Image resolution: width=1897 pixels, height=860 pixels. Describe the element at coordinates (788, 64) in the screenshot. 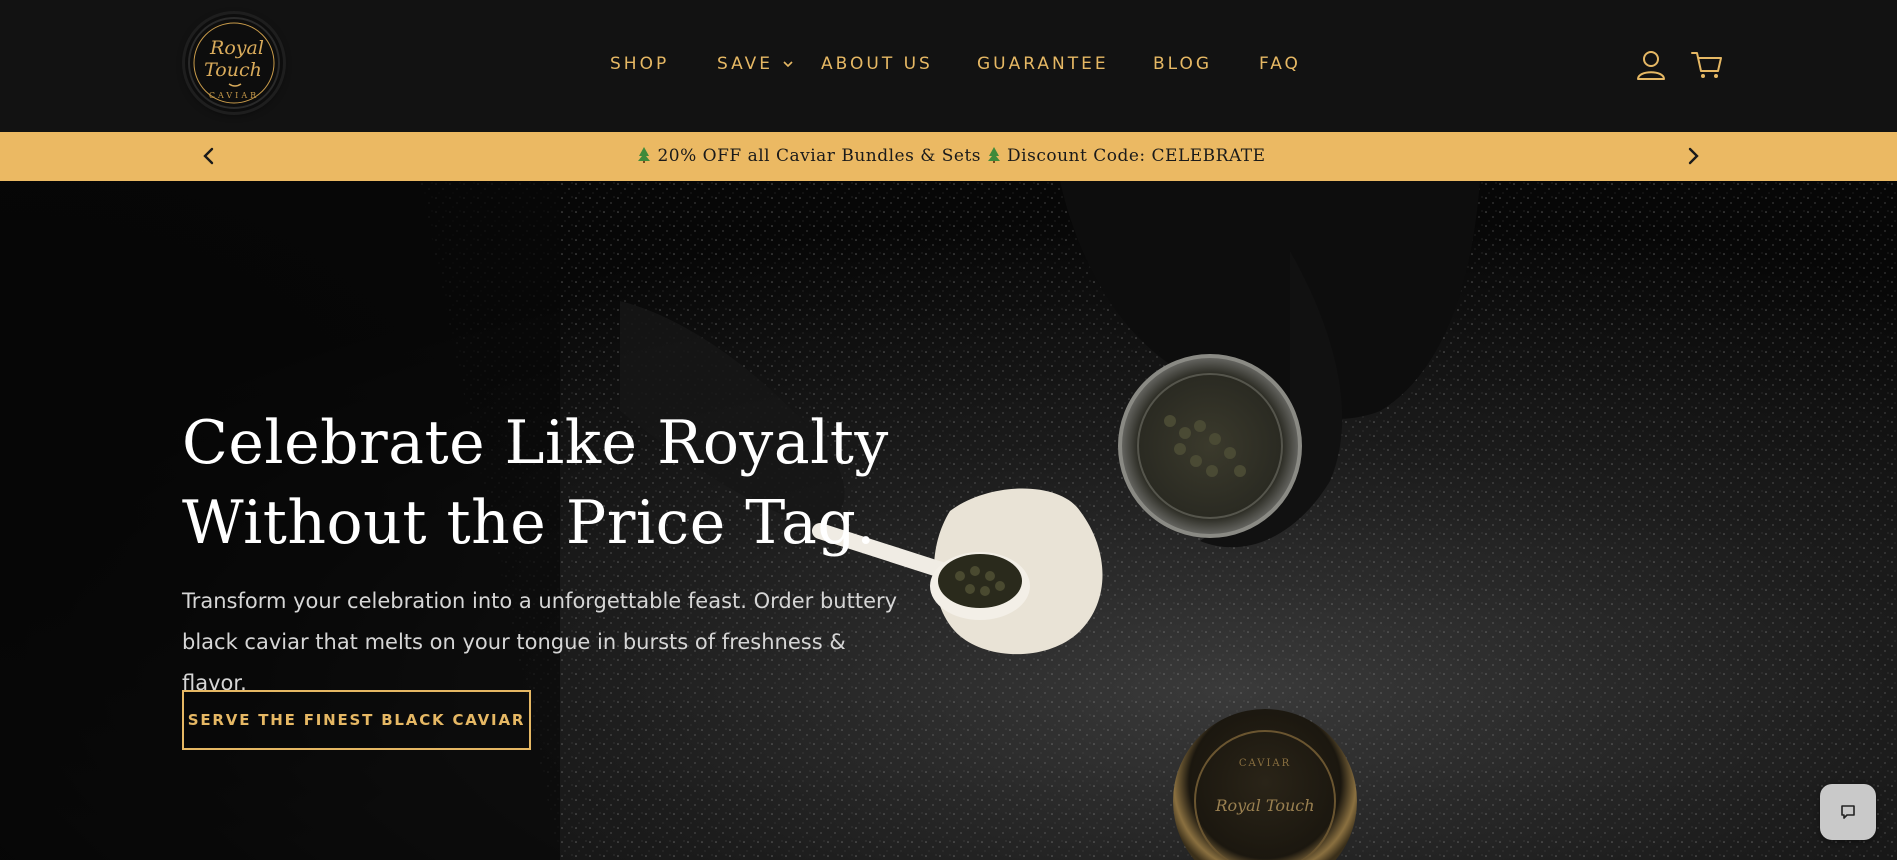

I see `chevron-down-icon` at that location.